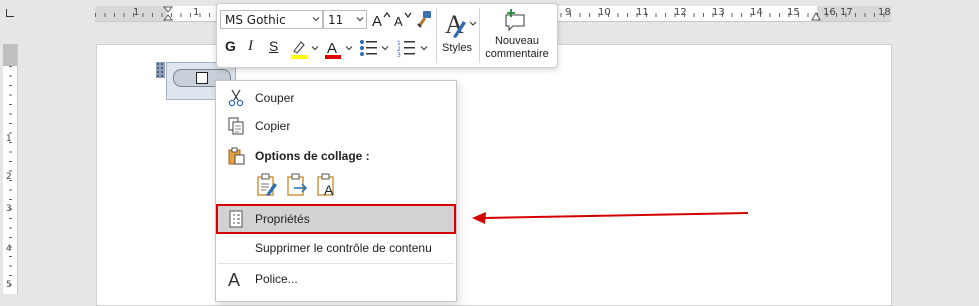  I want to click on ruler-number: 4, so click(9, 249).